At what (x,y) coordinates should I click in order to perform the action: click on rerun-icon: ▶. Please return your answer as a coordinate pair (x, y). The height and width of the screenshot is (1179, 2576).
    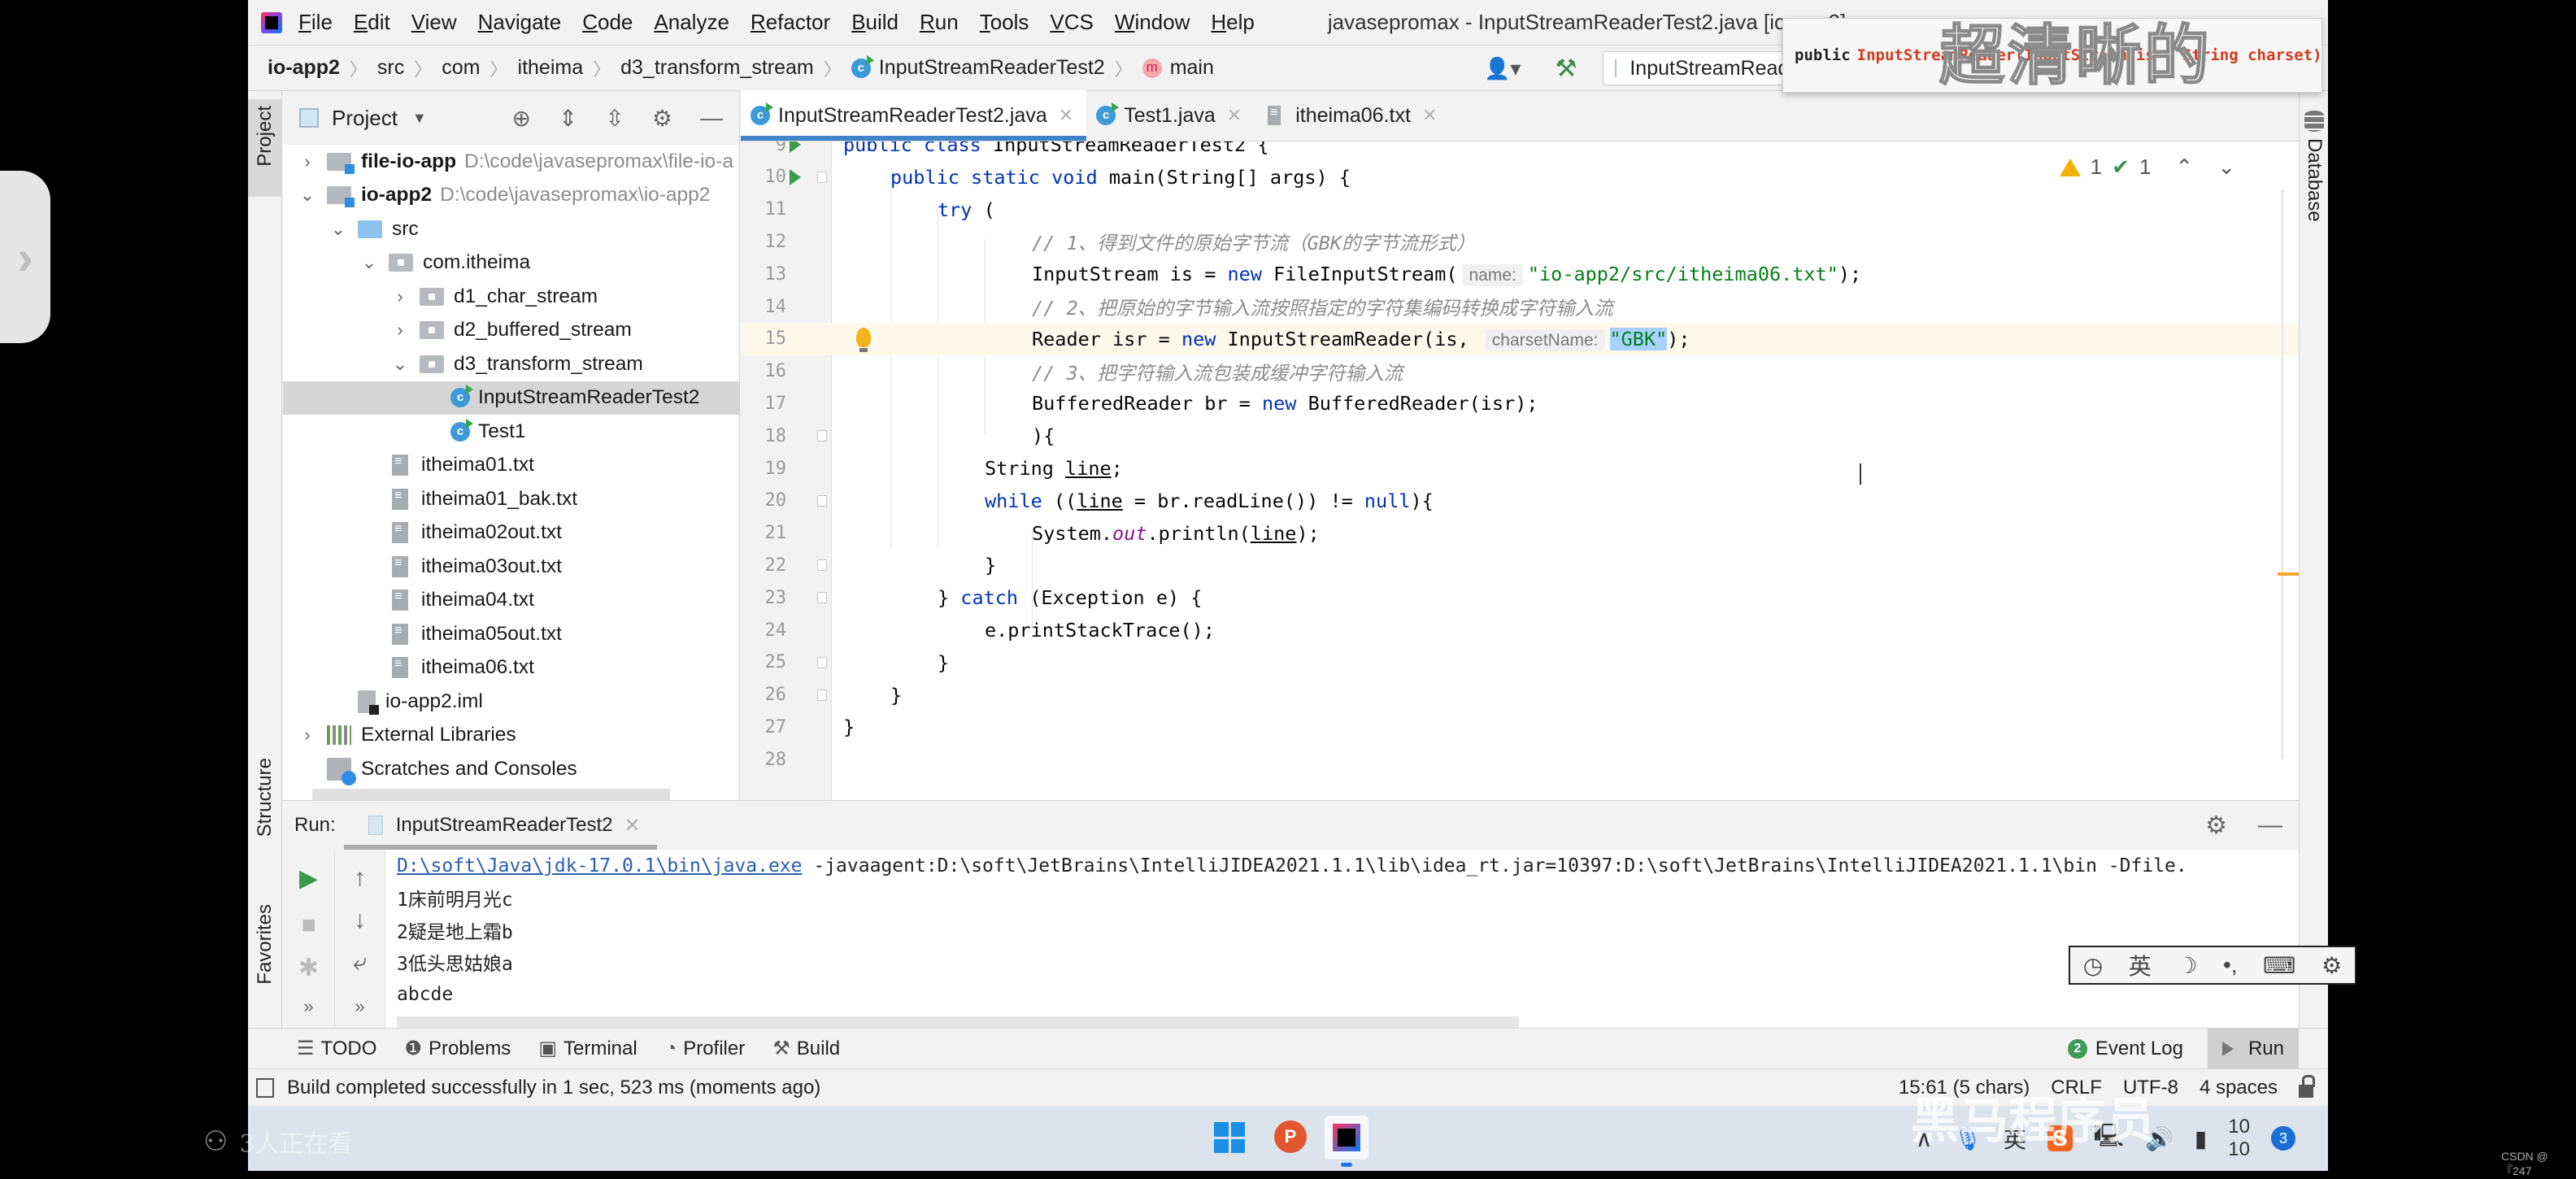
    Looking at the image, I should click on (309, 878).